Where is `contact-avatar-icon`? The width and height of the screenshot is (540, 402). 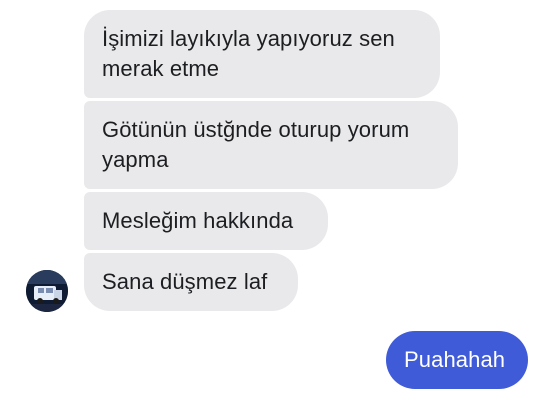
contact-avatar-icon is located at coordinates (47, 291).